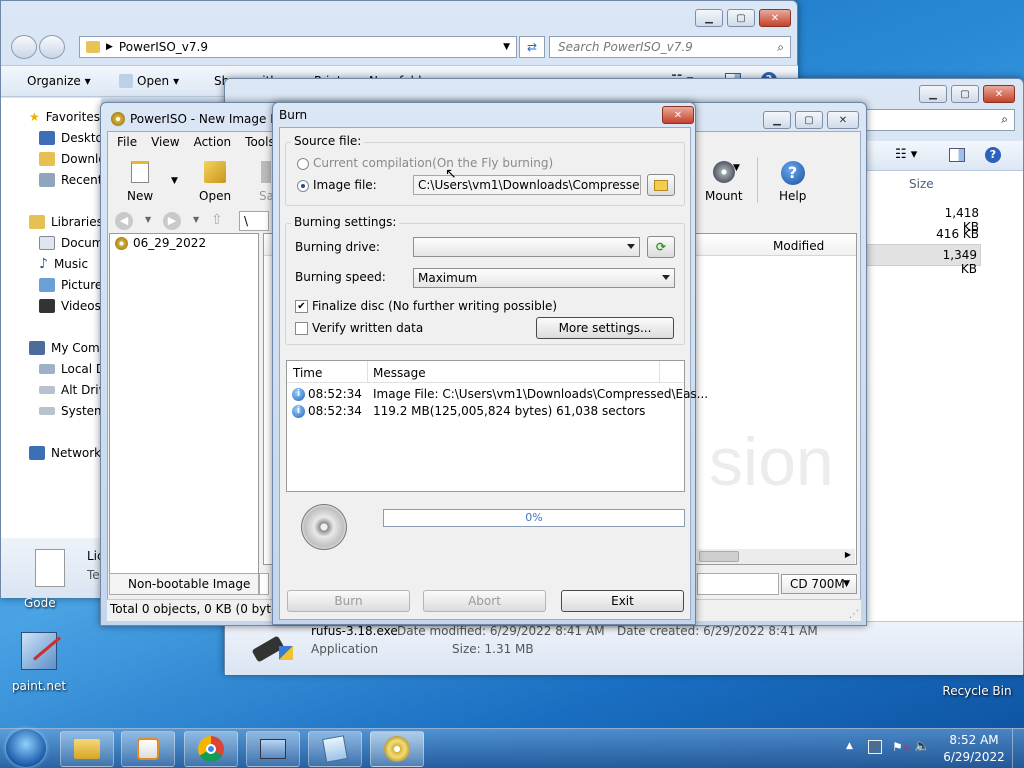 The width and height of the screenshot is (1024, 768). What do you see at coordinates (717, 631) in the screenshot?
I see `detail-date-created: Date created: 6/29/2022 8:41 AM` at bounding box center [717, 631].